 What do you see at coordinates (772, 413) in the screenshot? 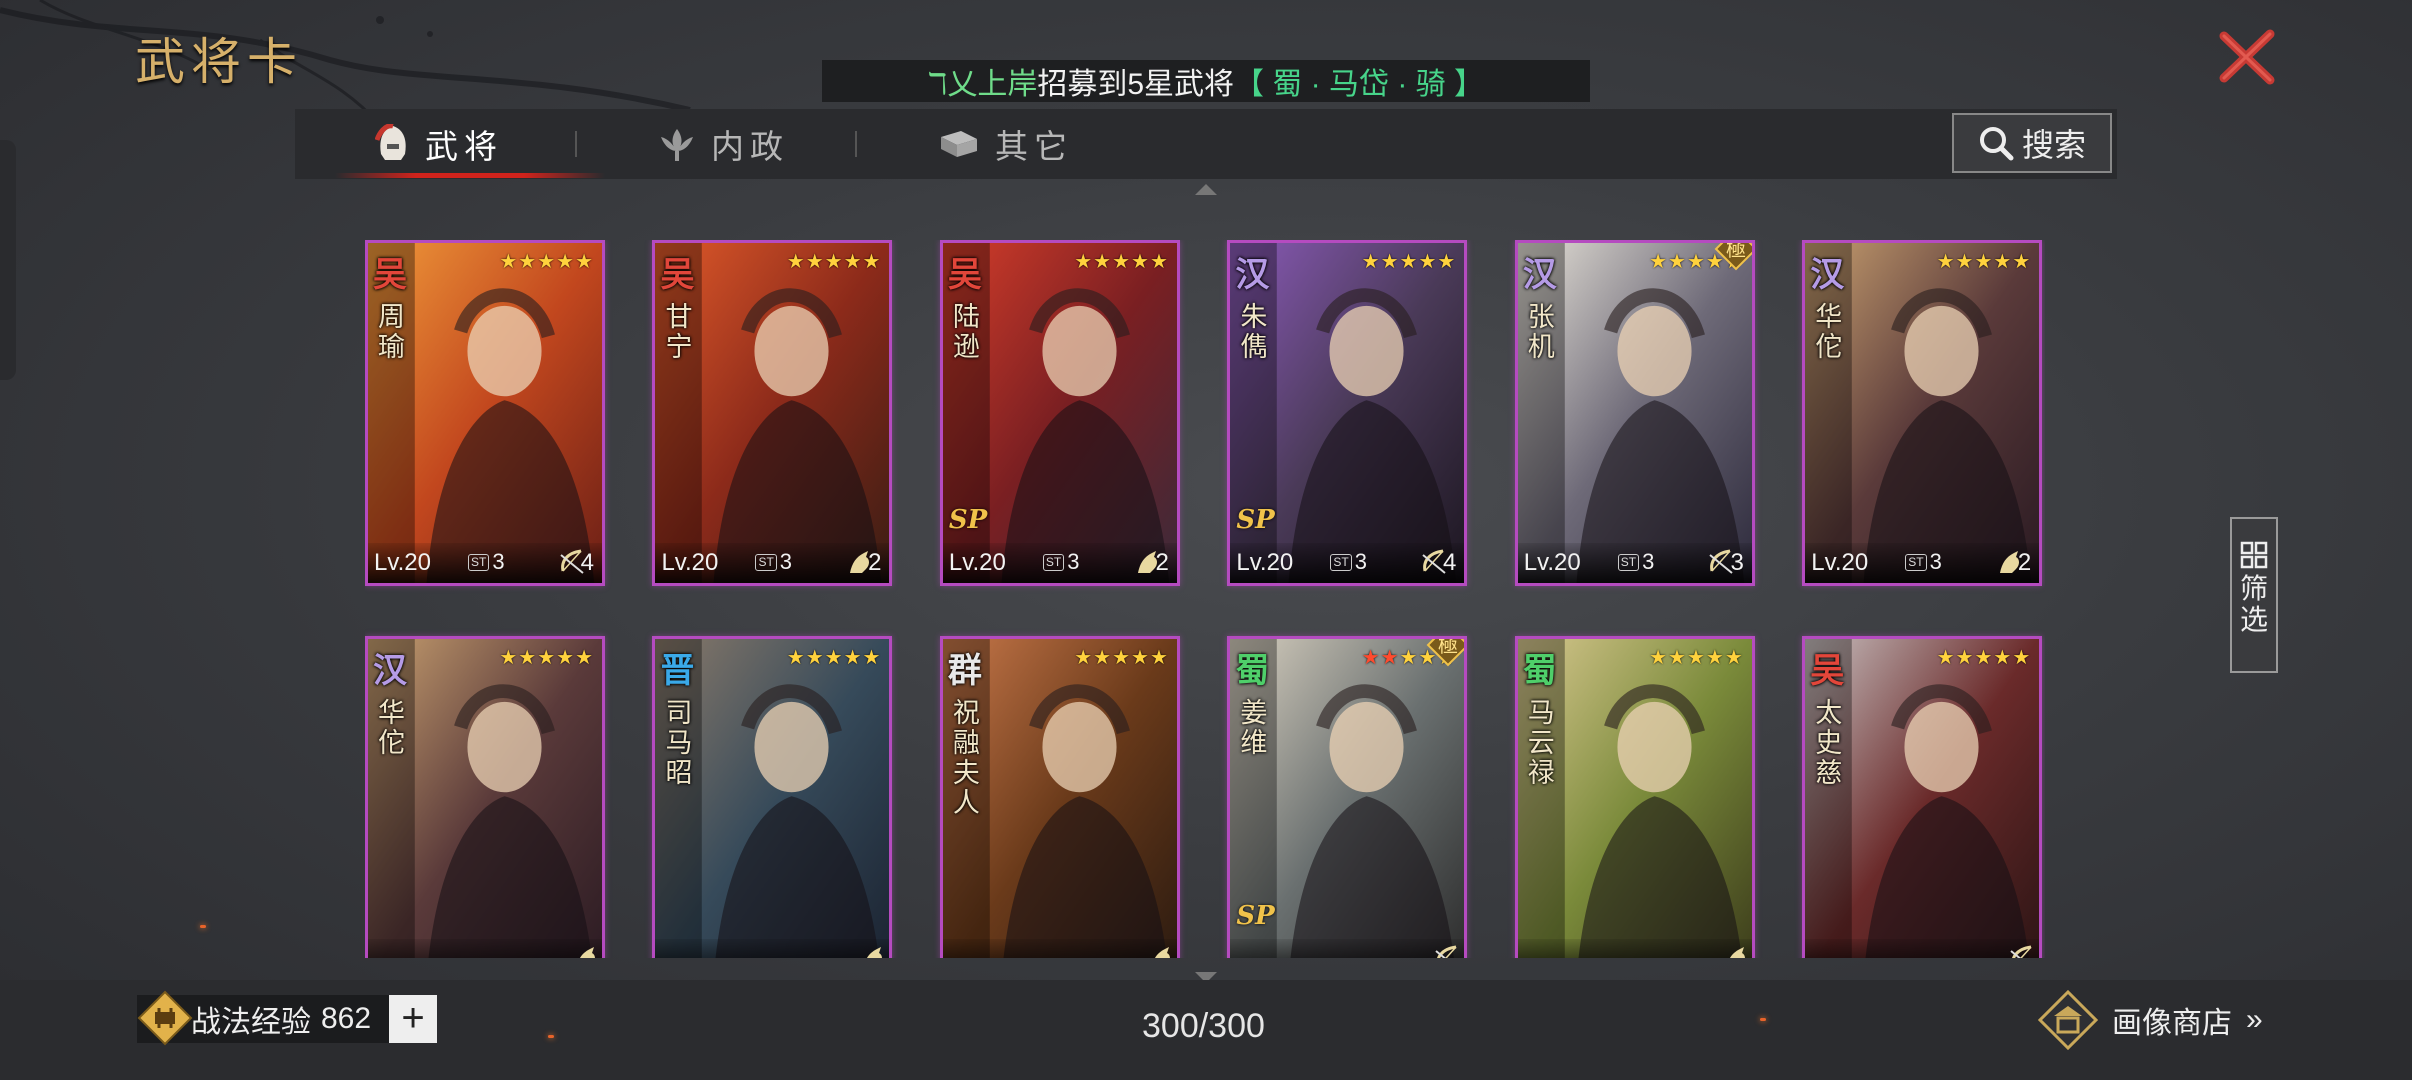
I see `general-card: 吴甘宁 ★★★★★ Lv.20 ST 3 2` at bounding box center [772, 413].